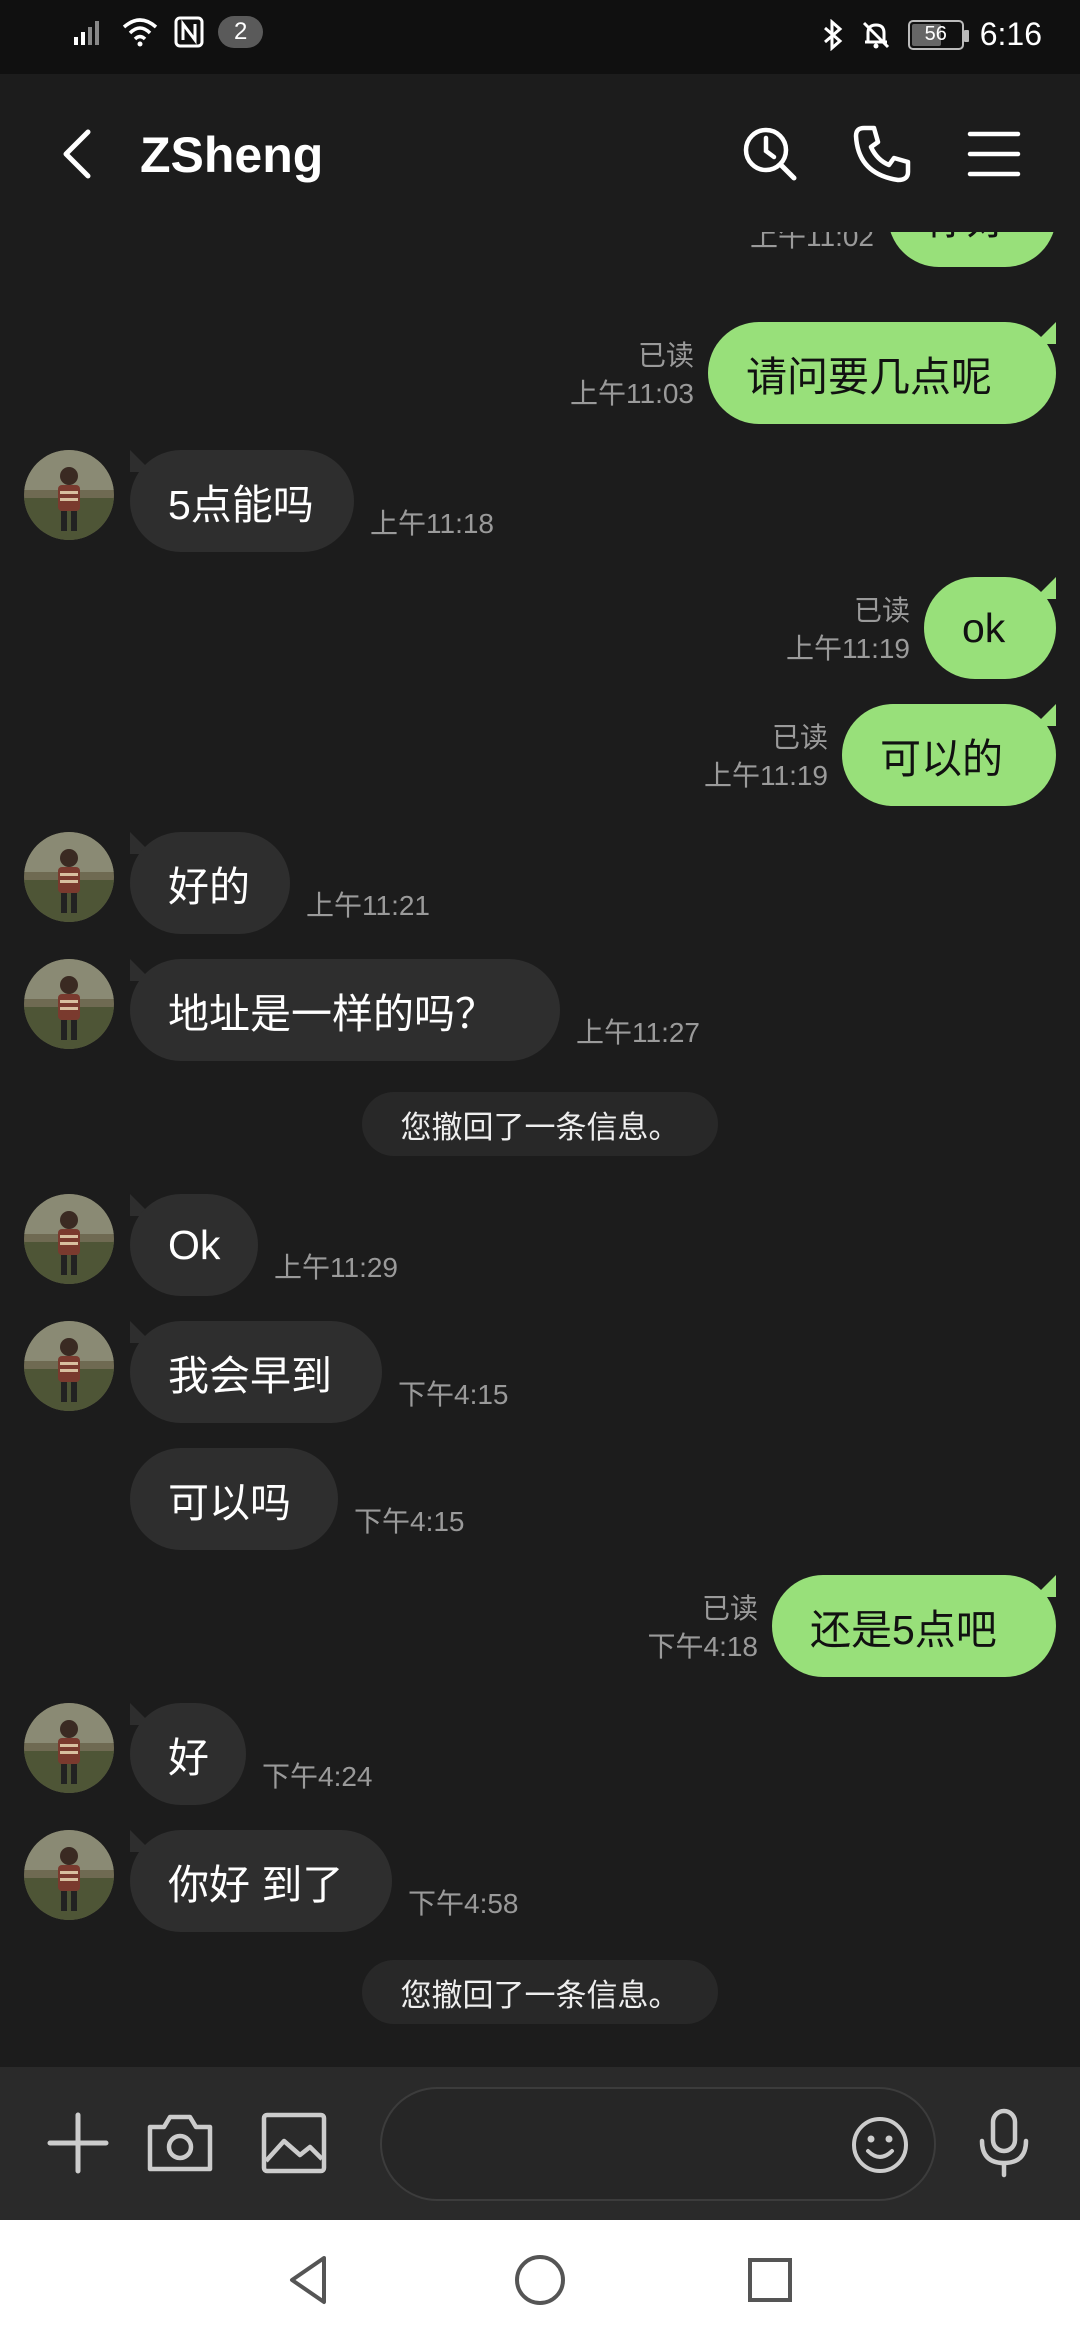 This screenshot has width=1080, height=2340. What do you see at coordinates (882, 154) in the screenshot?
I see `phone-icon` at bounding box center [882, 154].